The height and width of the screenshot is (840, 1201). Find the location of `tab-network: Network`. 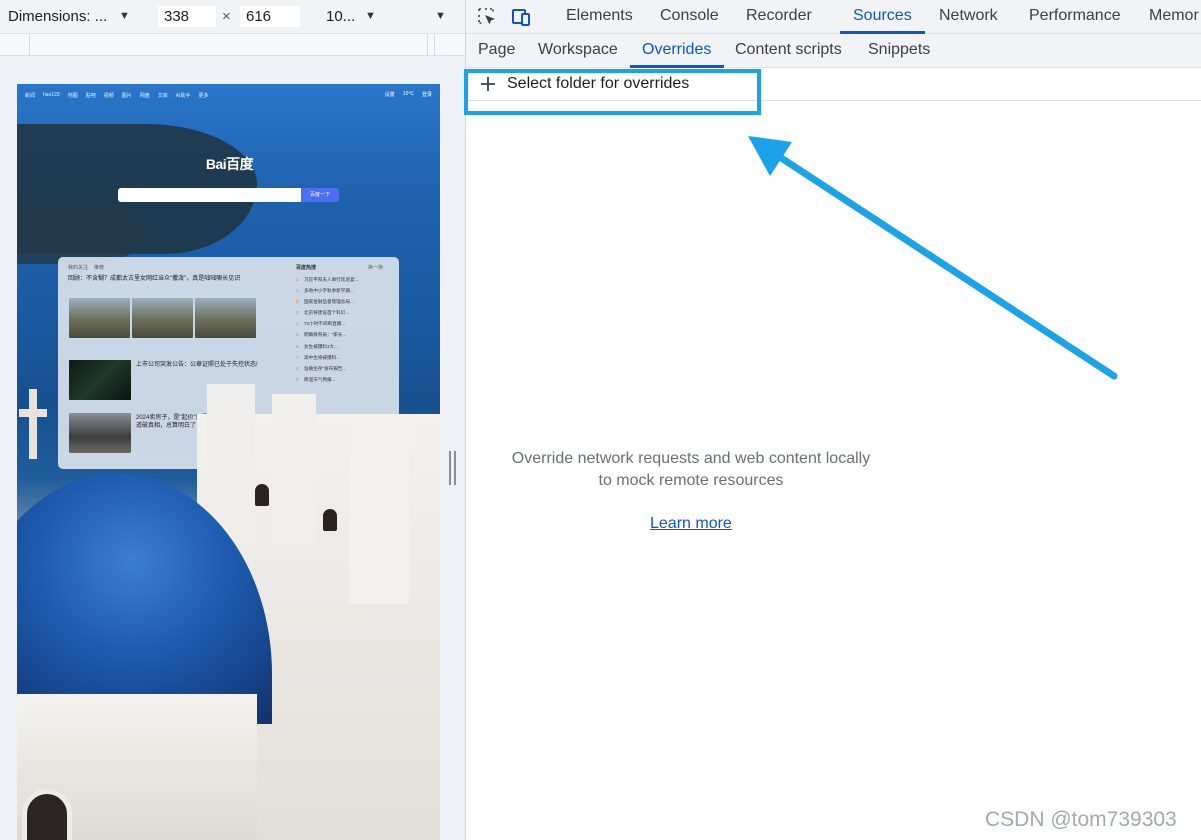

tab-network: Network is located at coordinates (968, 16).